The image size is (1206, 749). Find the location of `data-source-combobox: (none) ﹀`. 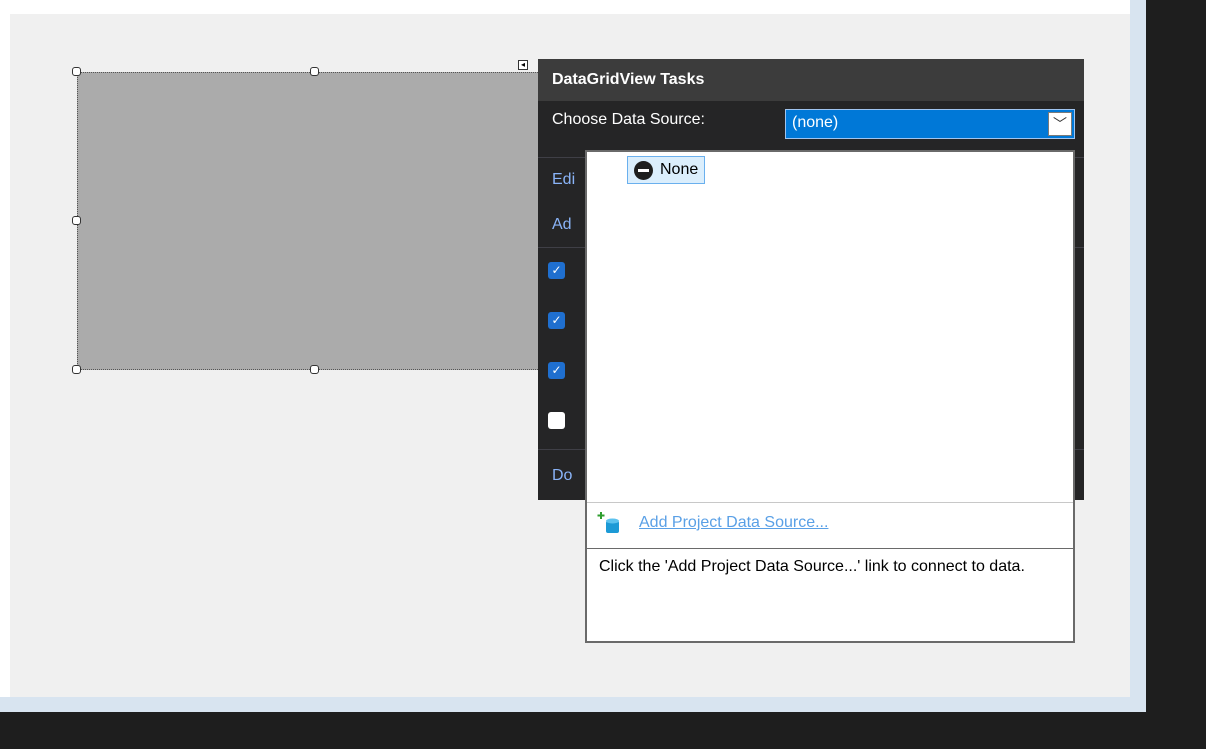

data-source-combobox: (none) ﹀ is located at coordinates (930, 124).